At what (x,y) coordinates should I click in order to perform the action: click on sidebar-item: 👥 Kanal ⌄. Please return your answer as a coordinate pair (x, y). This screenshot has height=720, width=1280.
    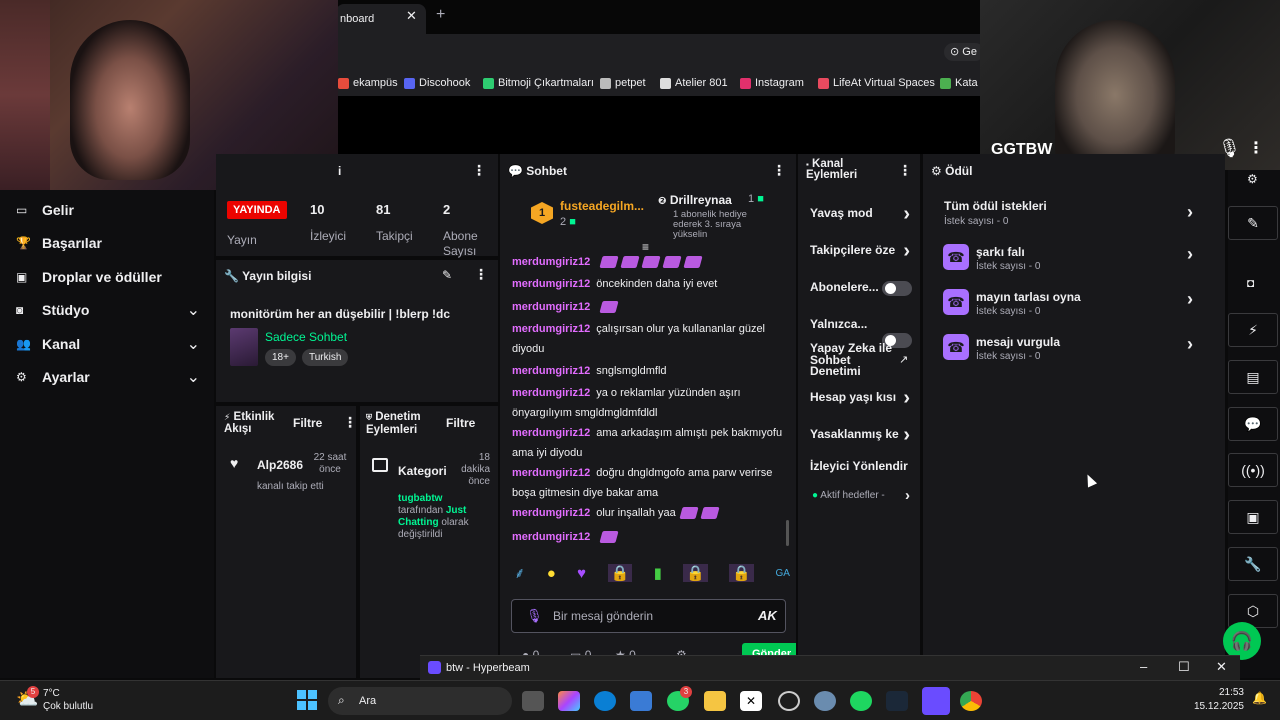
    Looking at the image, I should click on (108, 344).